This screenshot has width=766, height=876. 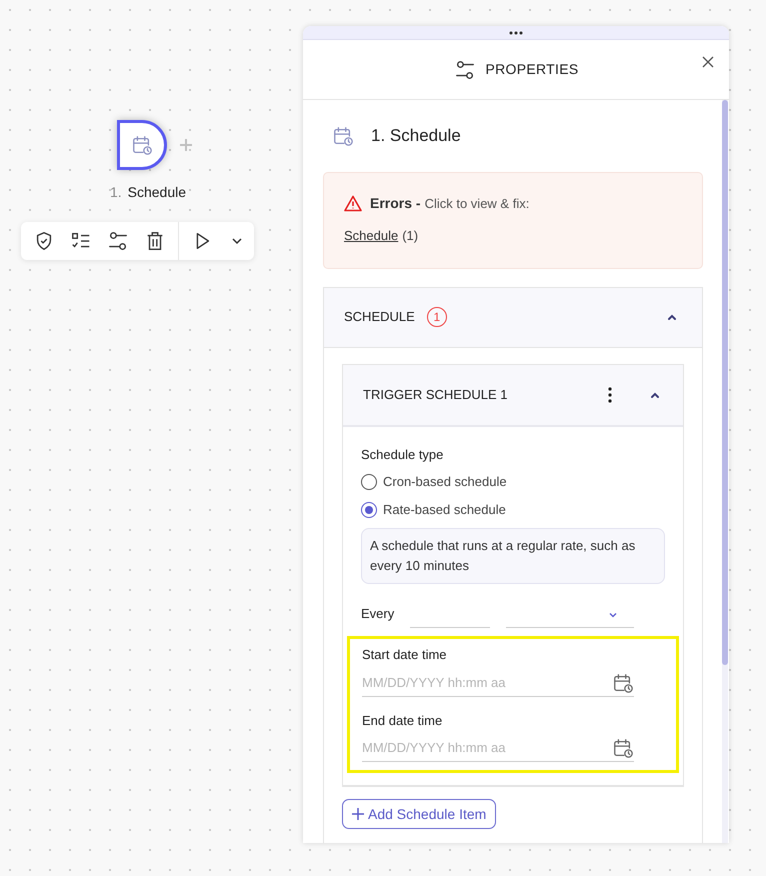 I want to click on warning-icon, so click(x=353, y=203).